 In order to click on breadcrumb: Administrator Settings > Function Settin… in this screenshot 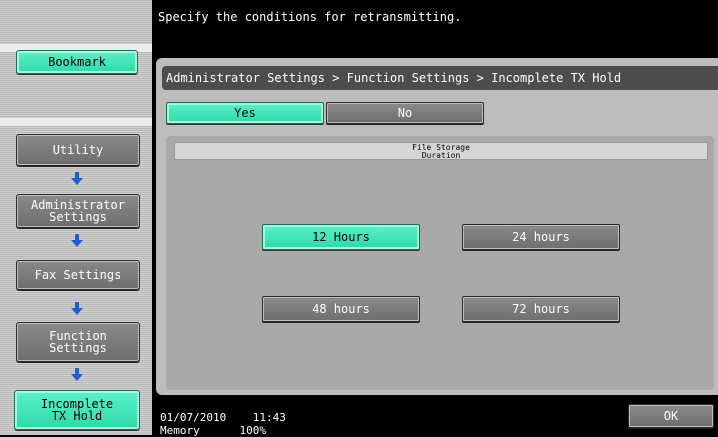, I will do `click(440, 78)`.